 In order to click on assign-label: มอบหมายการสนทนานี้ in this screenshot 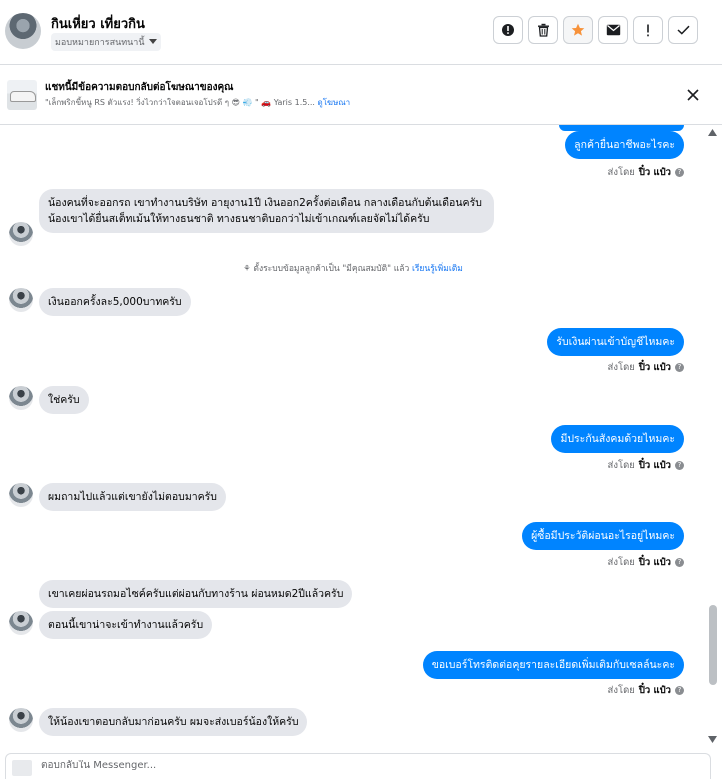, I will do `click(100, 43)`.